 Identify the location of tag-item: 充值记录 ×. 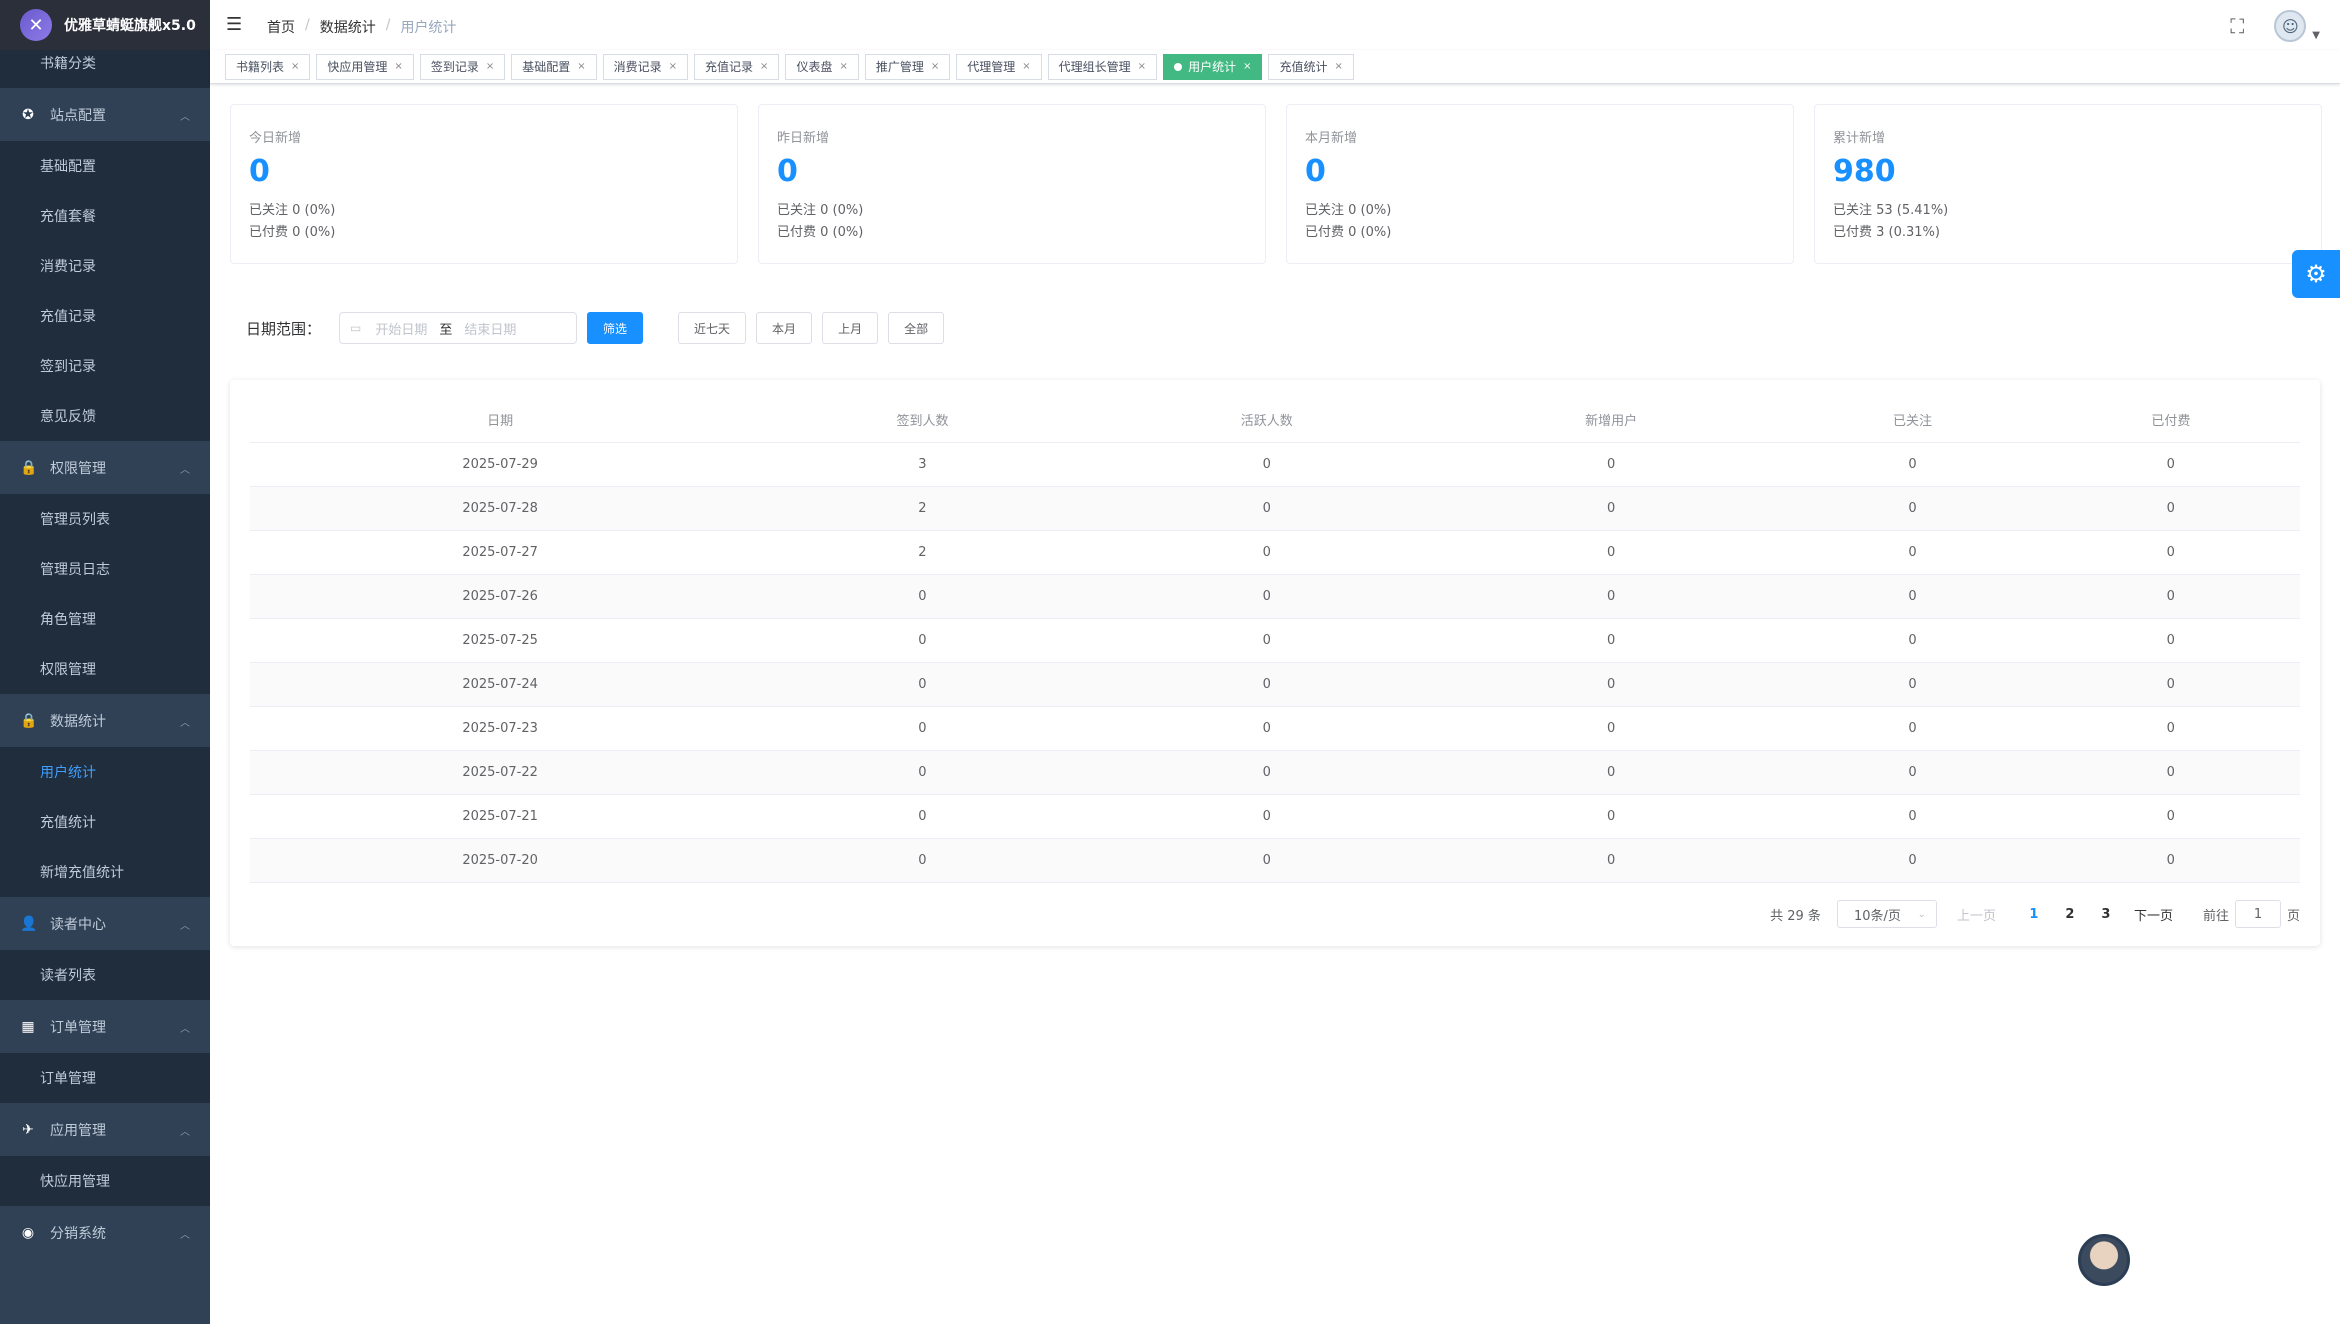
(737, 66).